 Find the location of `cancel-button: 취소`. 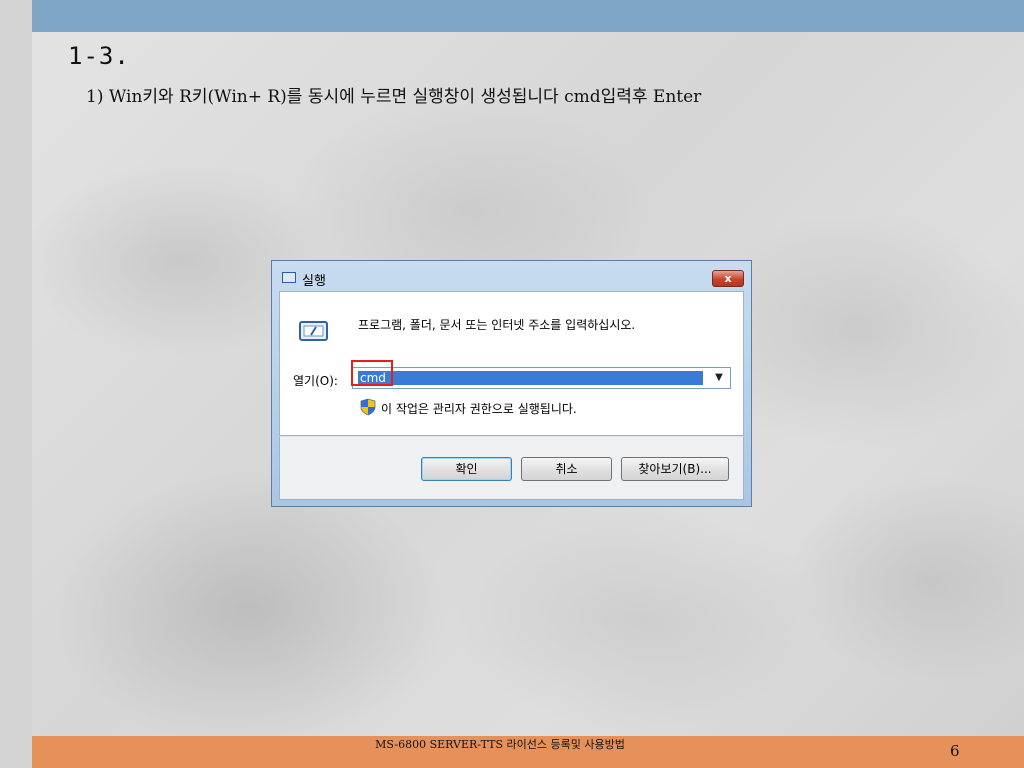

cancel-button: 취소 is located at coordinates (566, 469).